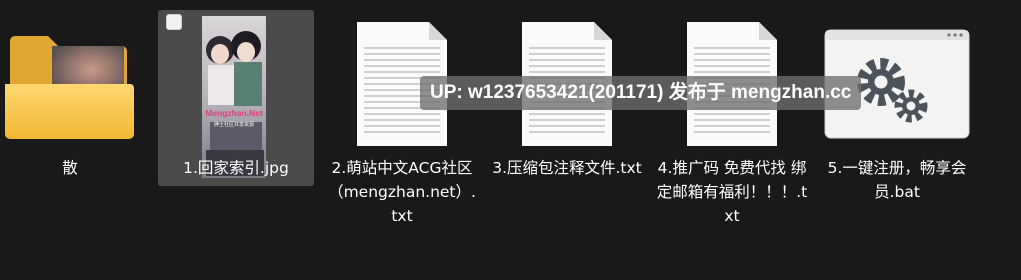  Describe the element at coordinates (897, 135) in the screenshot. I see `file-item-batch: 5.一键注册，畅享会员.bat` at that location.